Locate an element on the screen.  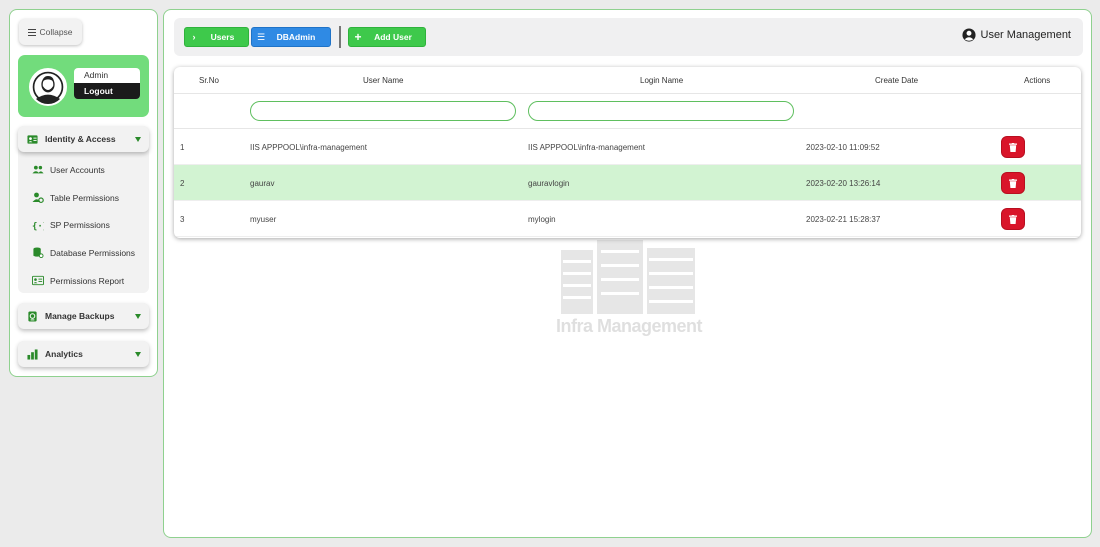
cell-username: myuser is located at coordinates (263, 219).